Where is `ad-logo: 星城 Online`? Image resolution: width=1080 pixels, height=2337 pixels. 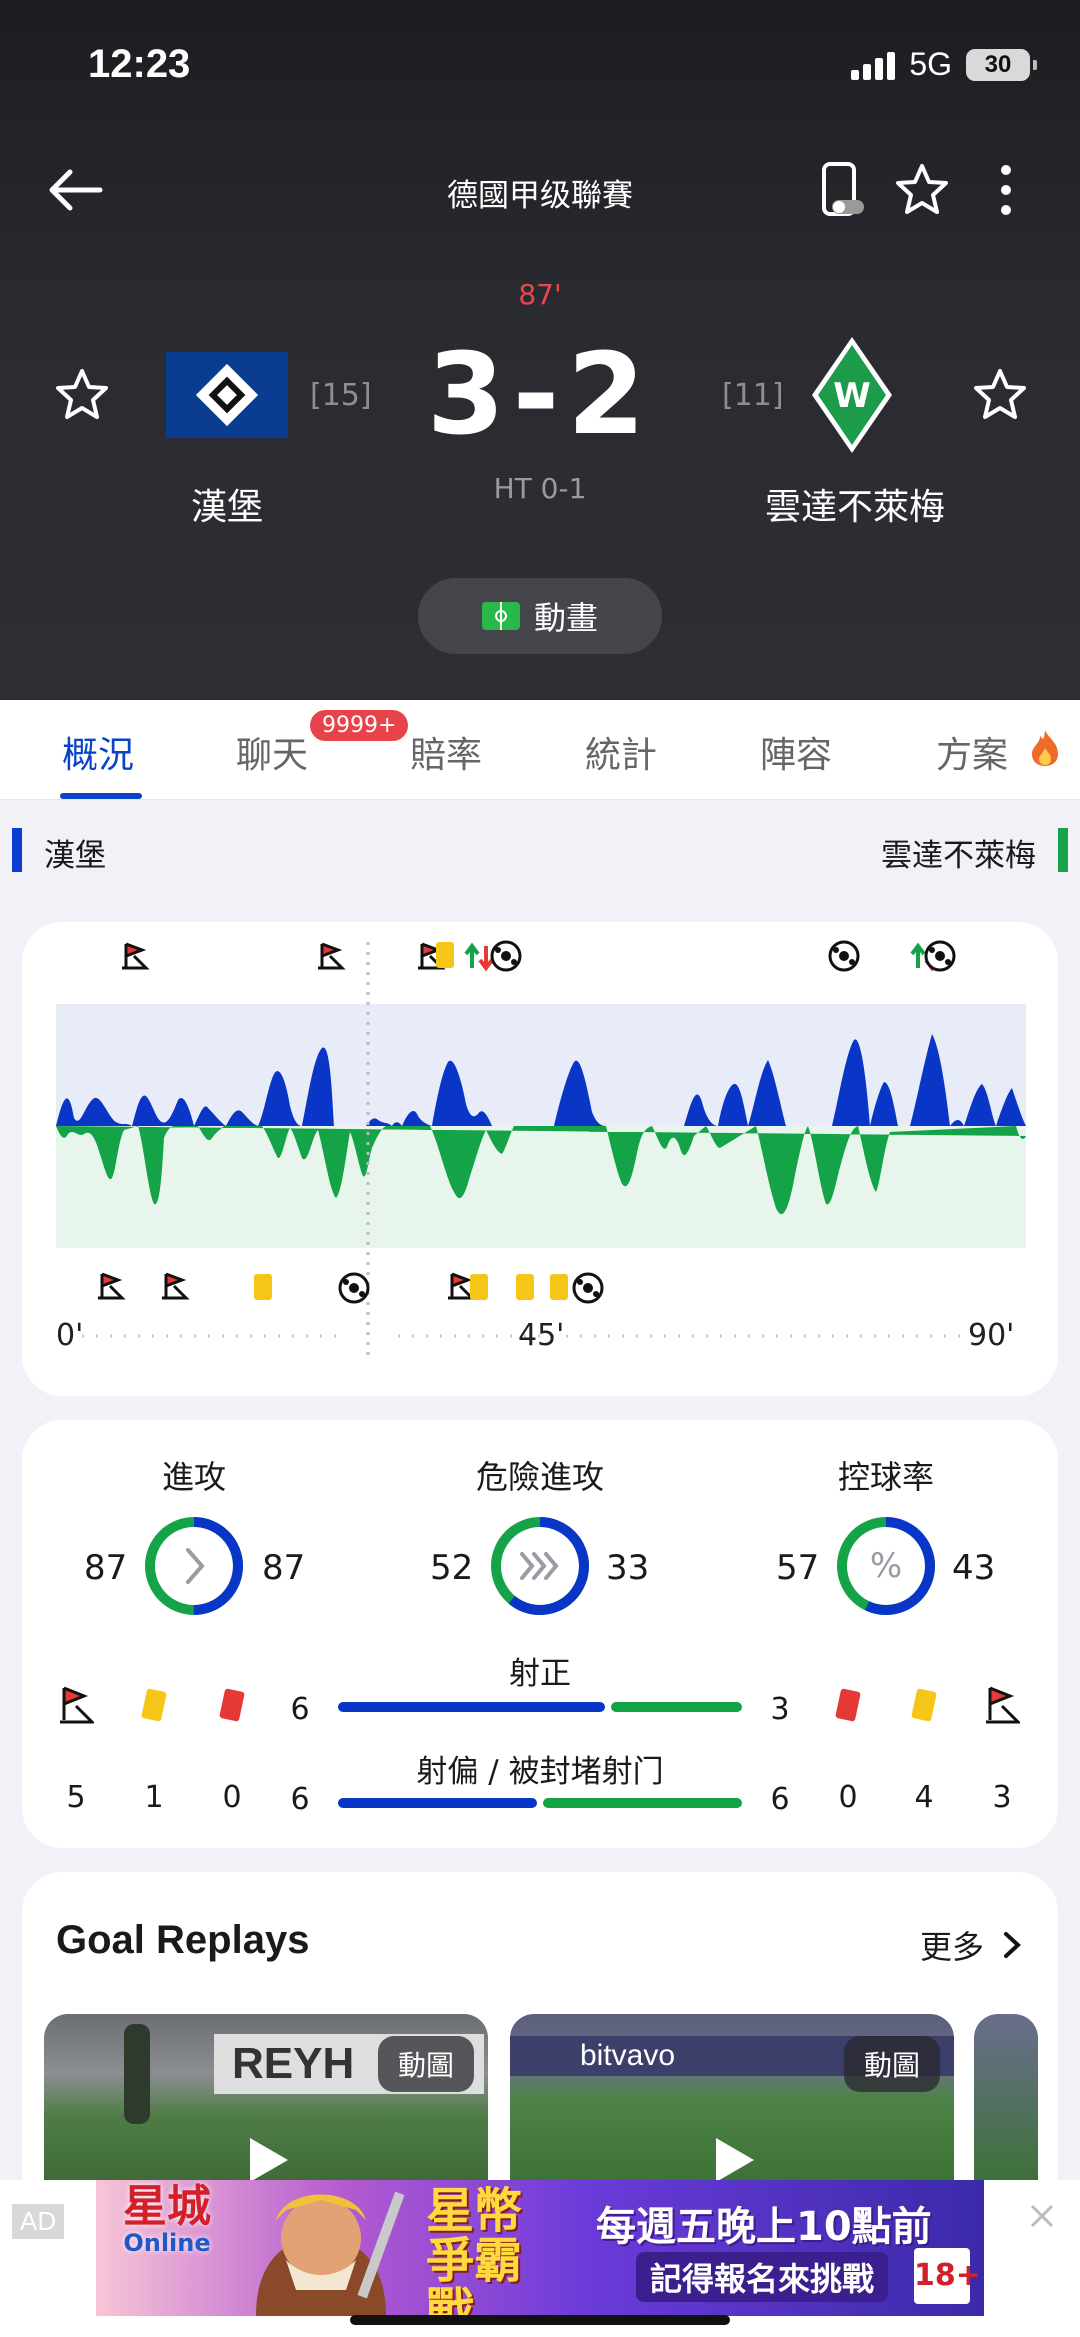 ad-logo: 星城 Online is located at coordinates (167, 2219).